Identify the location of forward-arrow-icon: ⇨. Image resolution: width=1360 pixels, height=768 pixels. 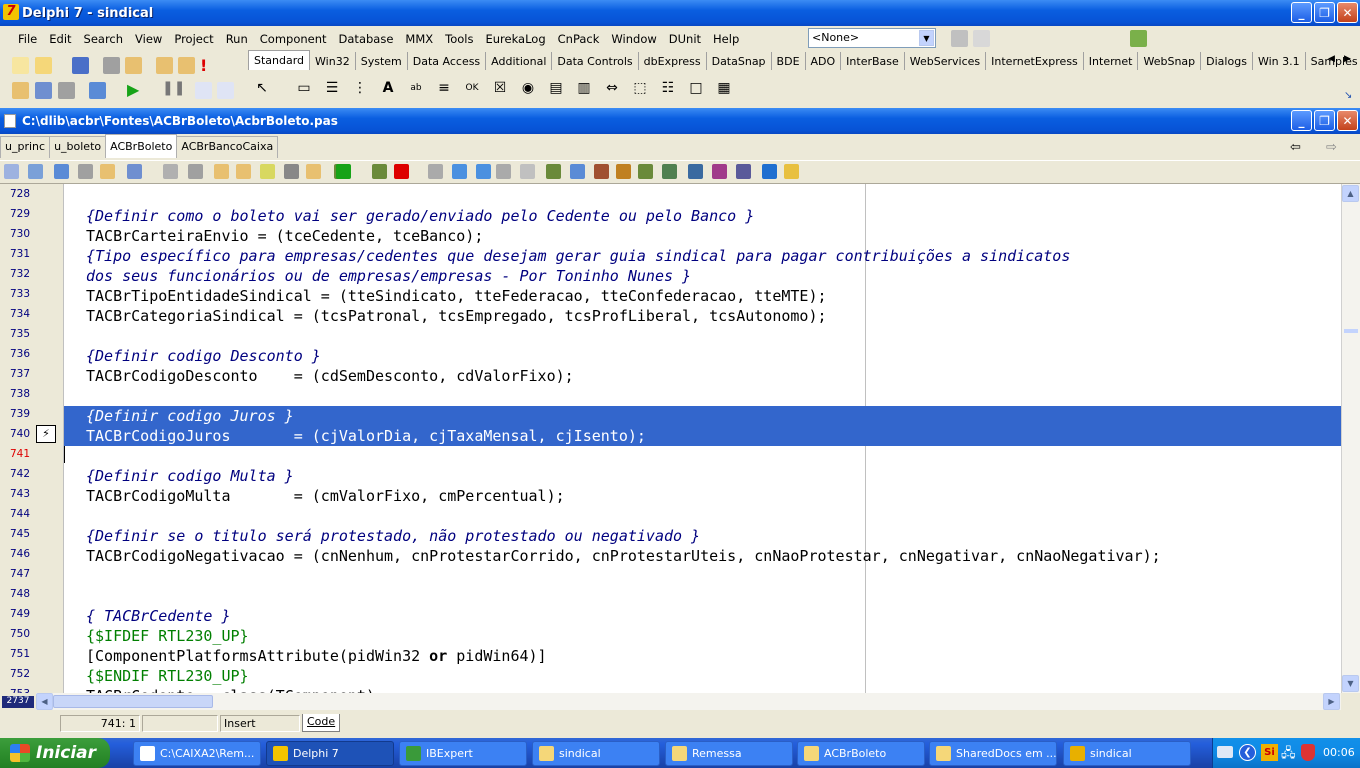
(1331, 147).